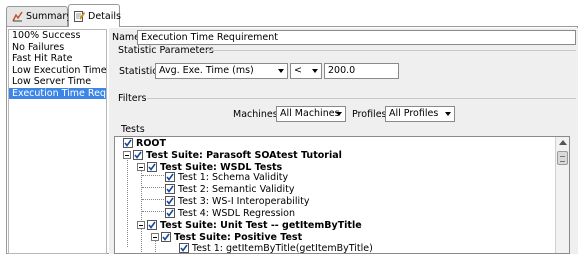 The width and height of the screenshot is (584, 254). I want to click on list-item: Low Execution Time, so click(57, 71).